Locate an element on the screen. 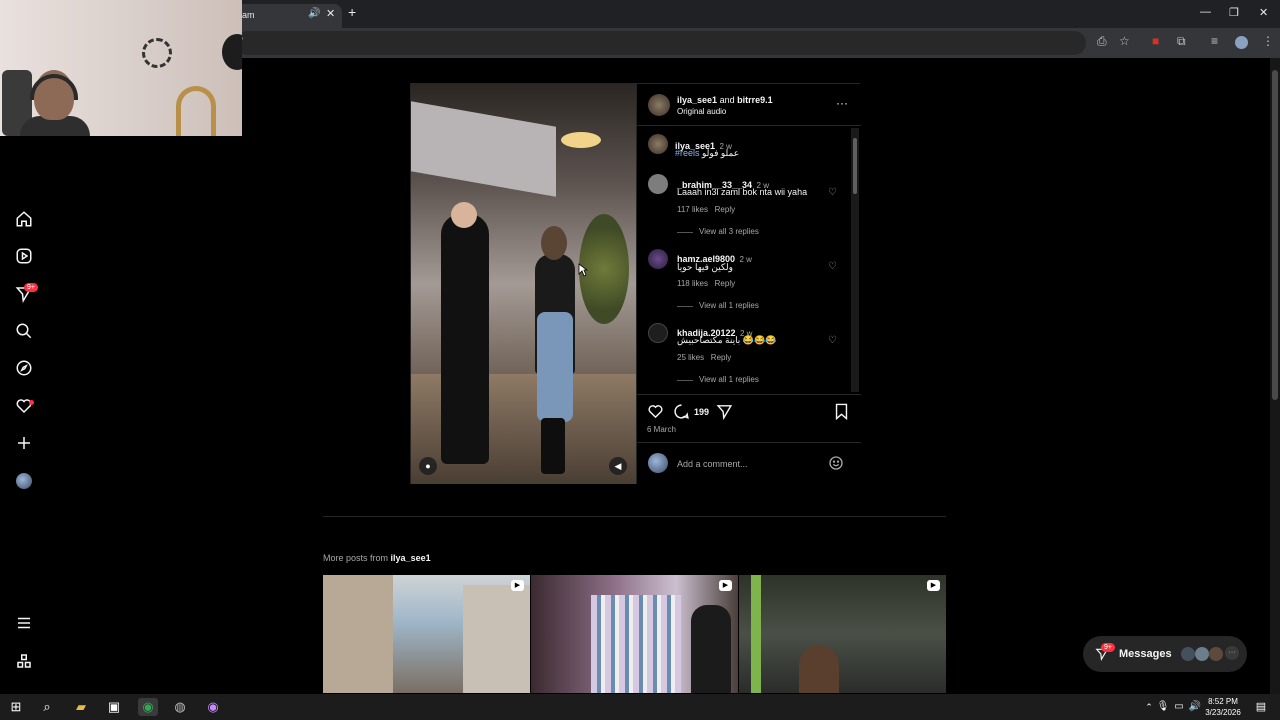 The height and width of the screenshot is (720, 1280). speaker-icon: 🔊 is located at coordinates (314, 13).